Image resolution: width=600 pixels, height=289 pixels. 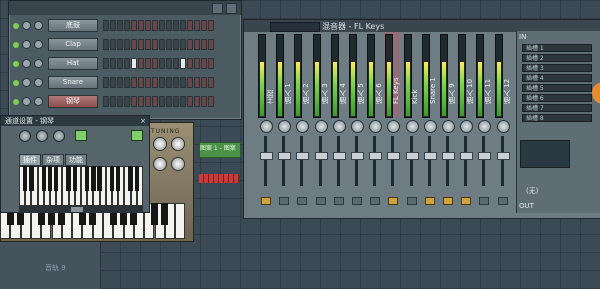 What do you see at coordinates (502, 124) in the screenshot?
I see `mixer-track: 插入 12` at bounding box center [502, 124].